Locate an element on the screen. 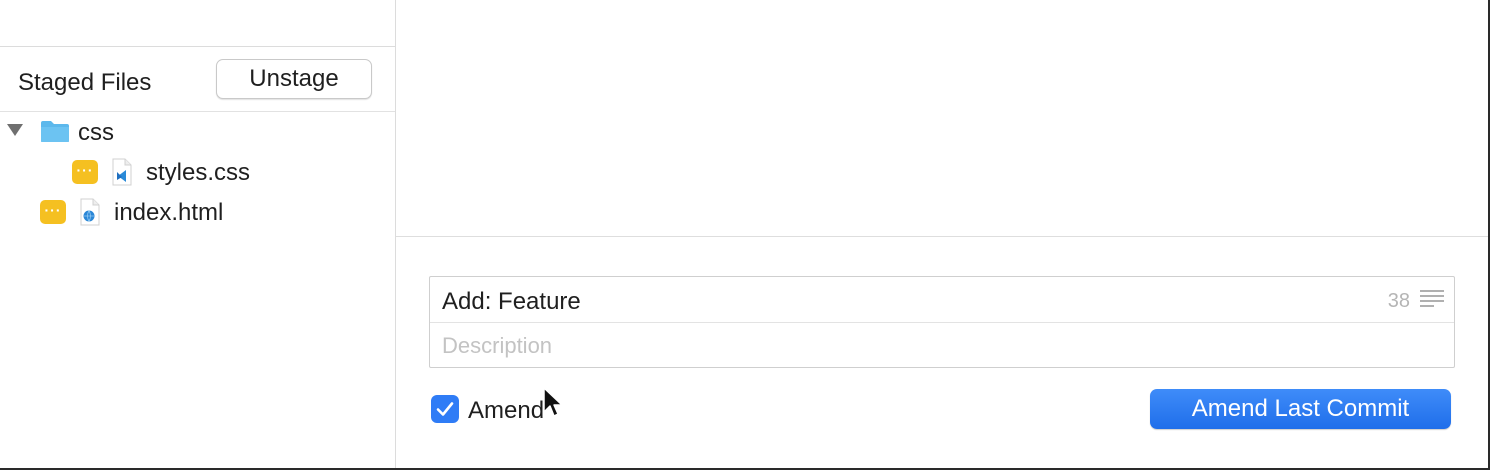 This screenshot has height=470, width=1490. staged-files-title: Staged Files is located at coordinates (85, 82).